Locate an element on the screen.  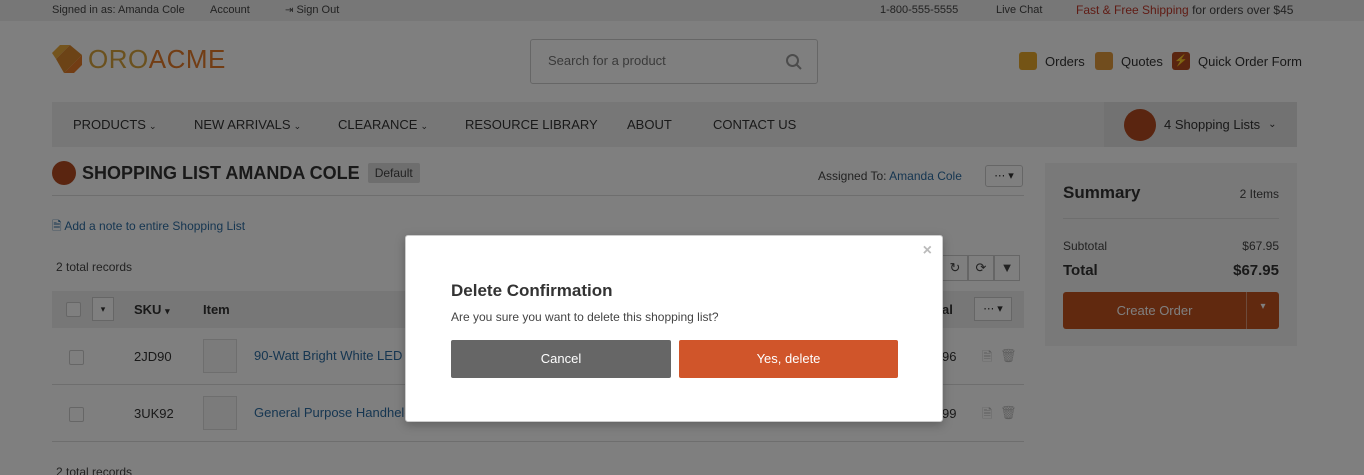
cancel-button: Cancel is located at coordinates (561, 359).